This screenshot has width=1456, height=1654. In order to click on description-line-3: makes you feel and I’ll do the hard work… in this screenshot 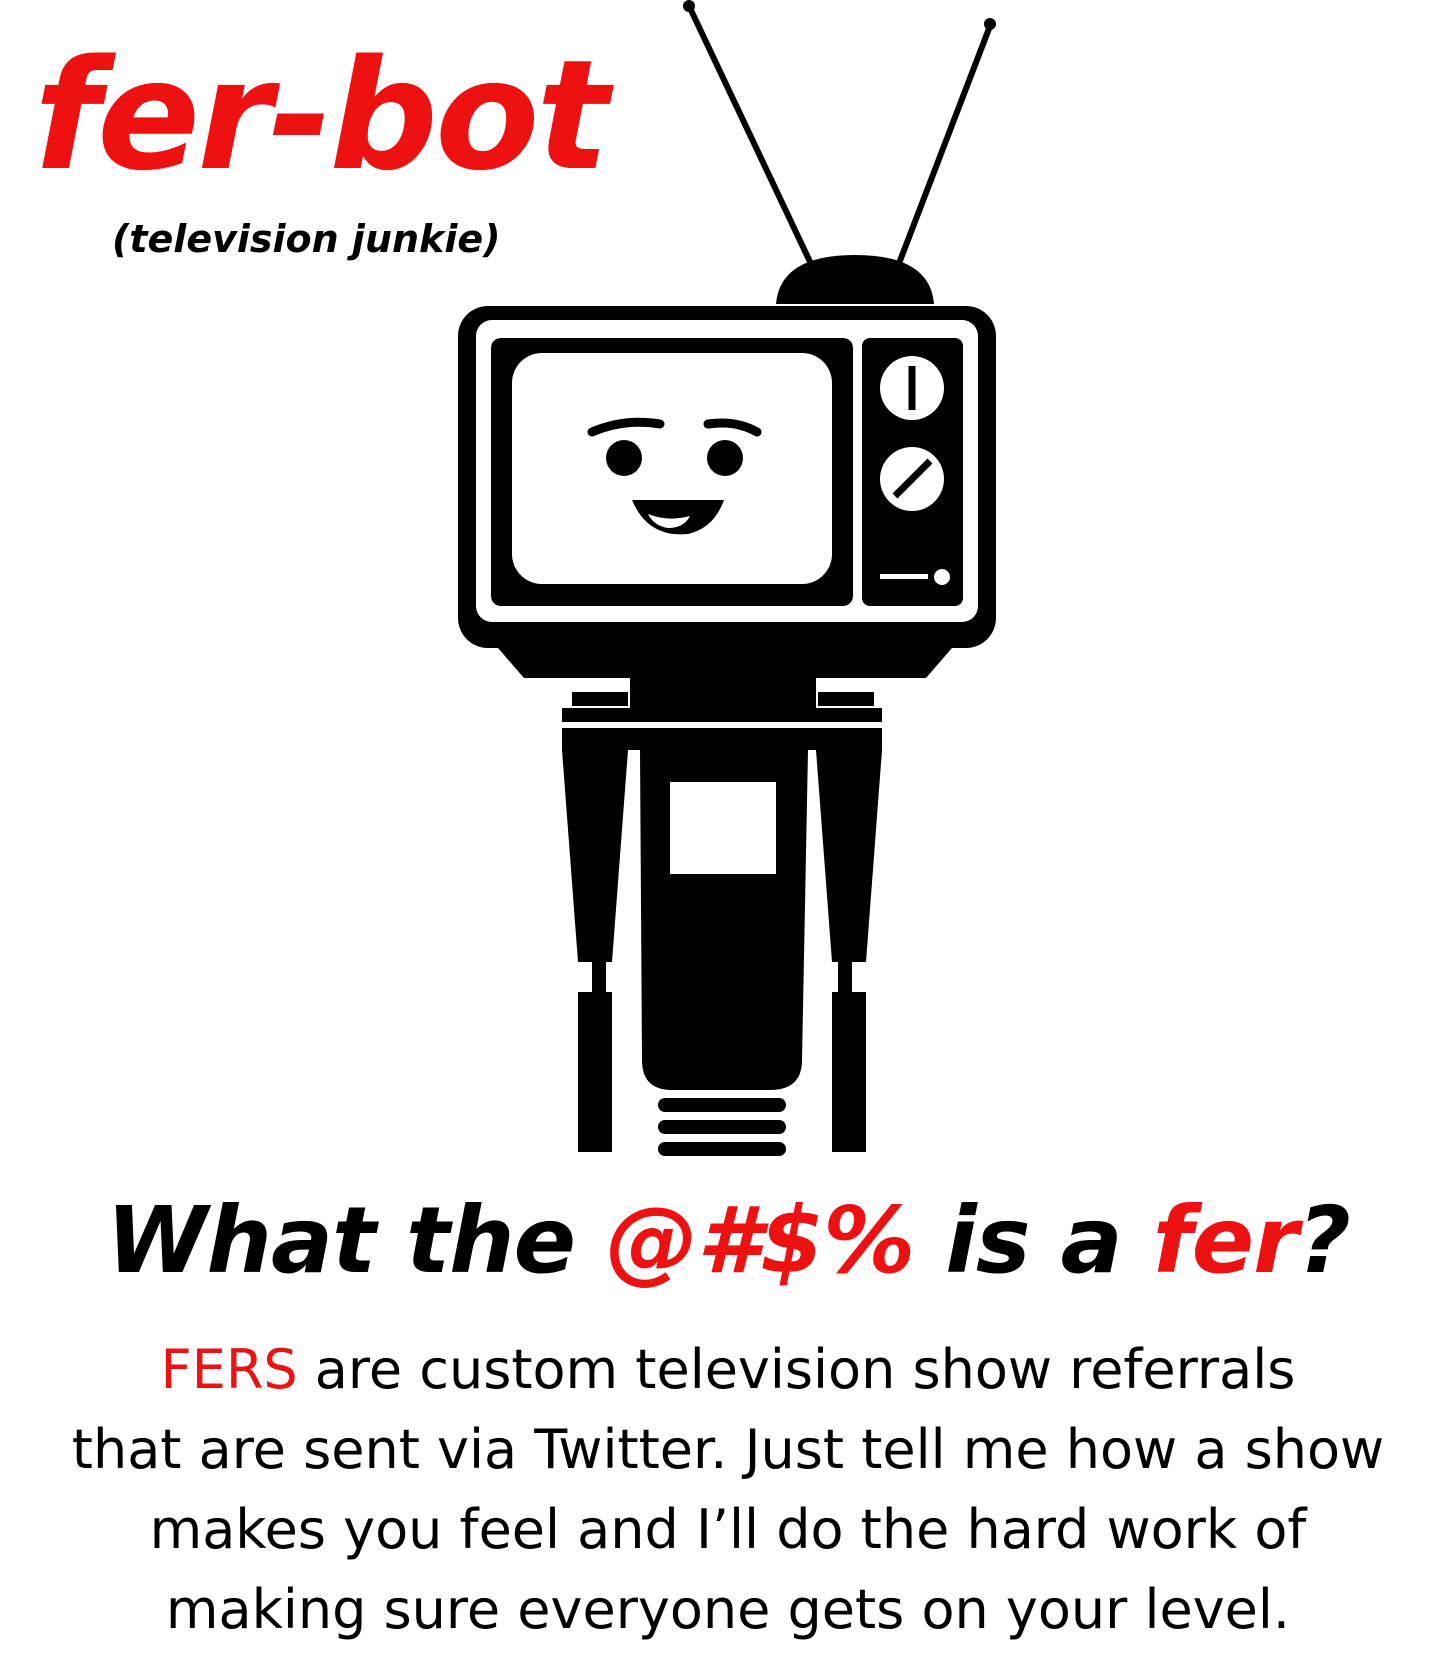, I will do `click(728, 1529)`.